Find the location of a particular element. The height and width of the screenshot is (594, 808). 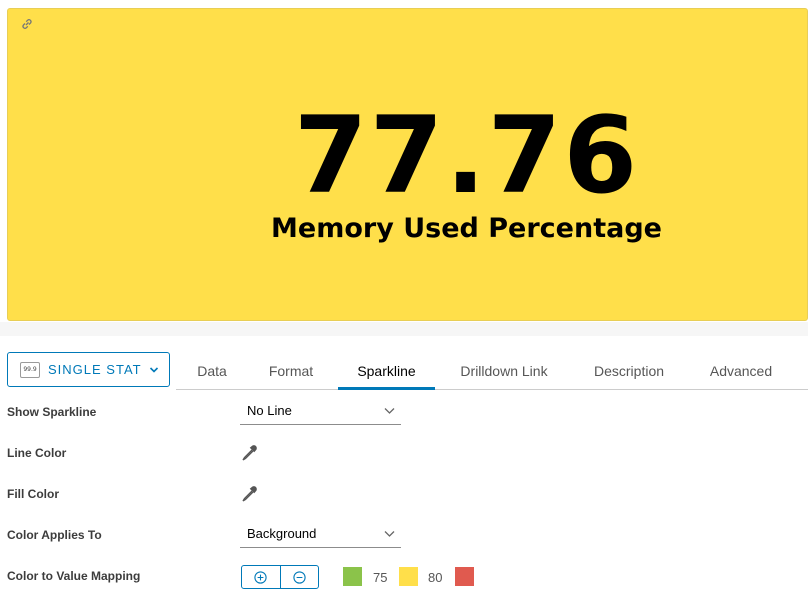

minus-circle-icon is located at coordinates (299, 577).